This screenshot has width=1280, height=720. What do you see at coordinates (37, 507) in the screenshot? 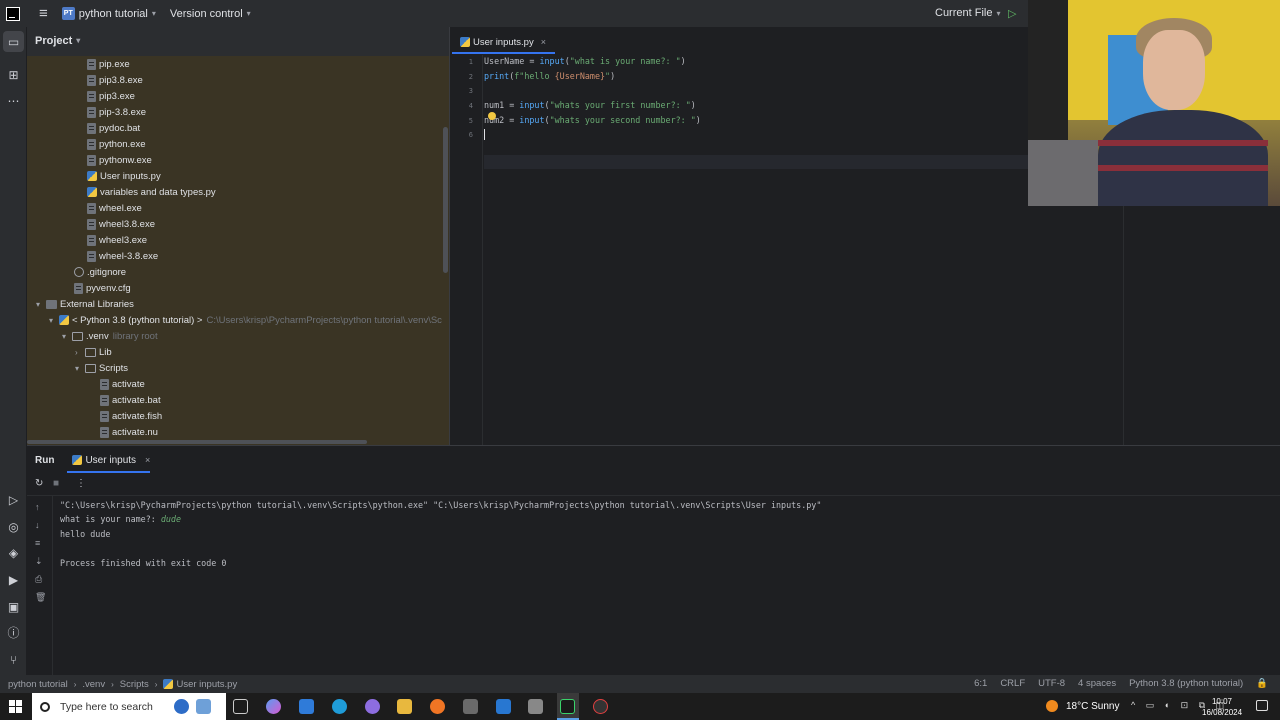
I see `arrow-up-icon: ↑` at bounding box center [37, 507].